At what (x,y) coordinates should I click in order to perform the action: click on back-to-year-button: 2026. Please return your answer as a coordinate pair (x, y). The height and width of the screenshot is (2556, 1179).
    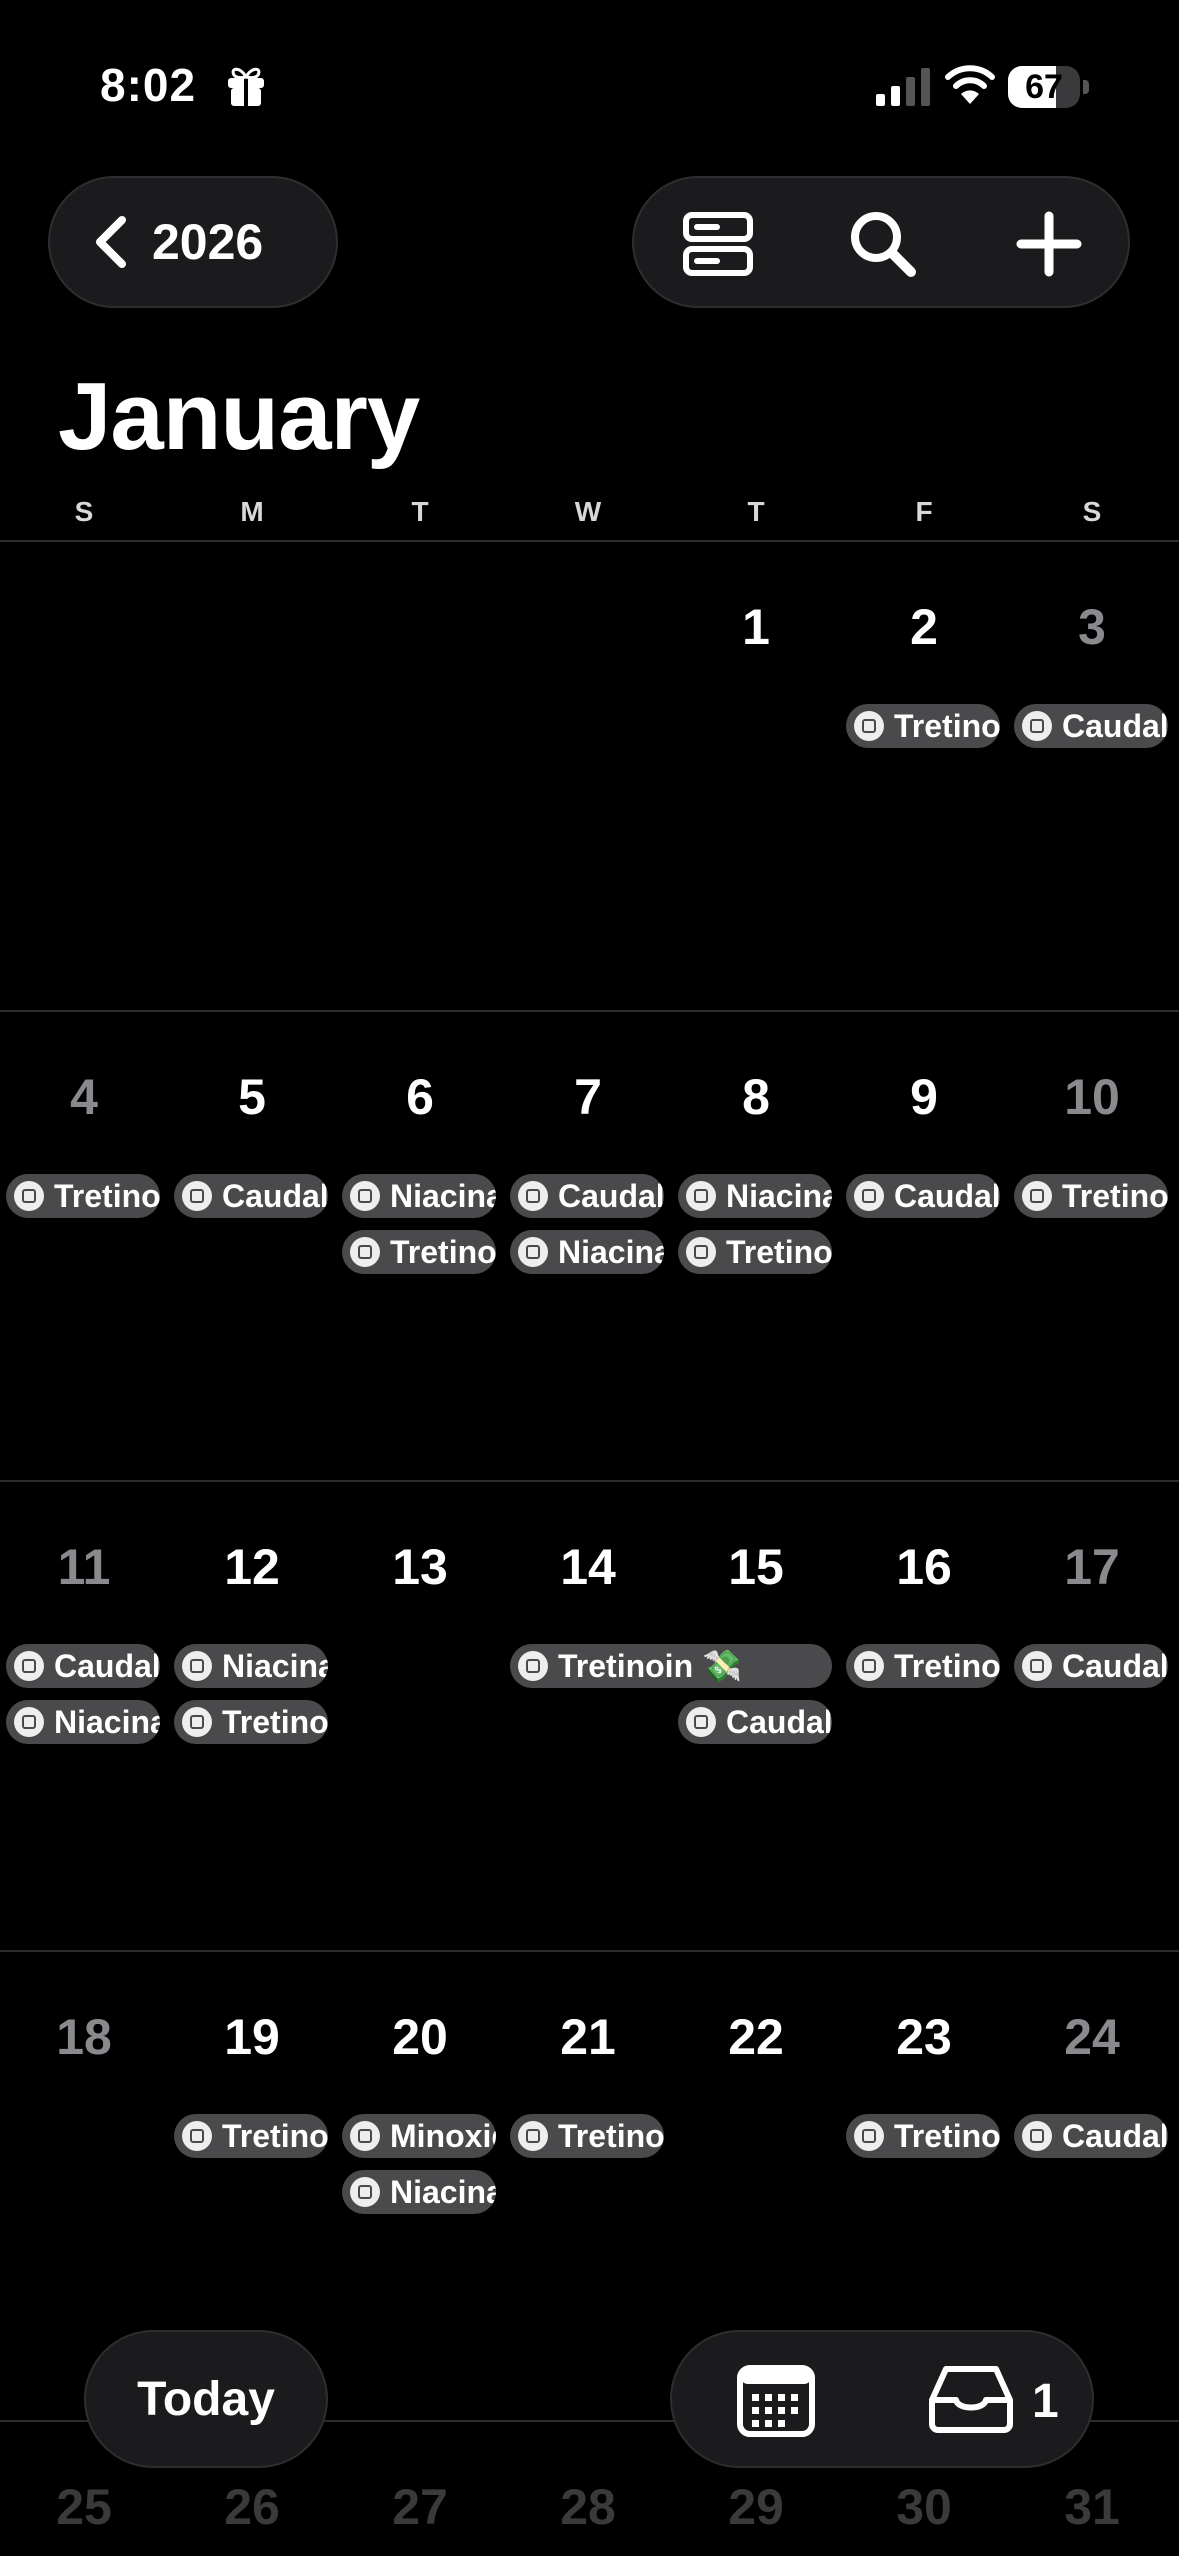
    Looking at the image, I should click on (193, 242).